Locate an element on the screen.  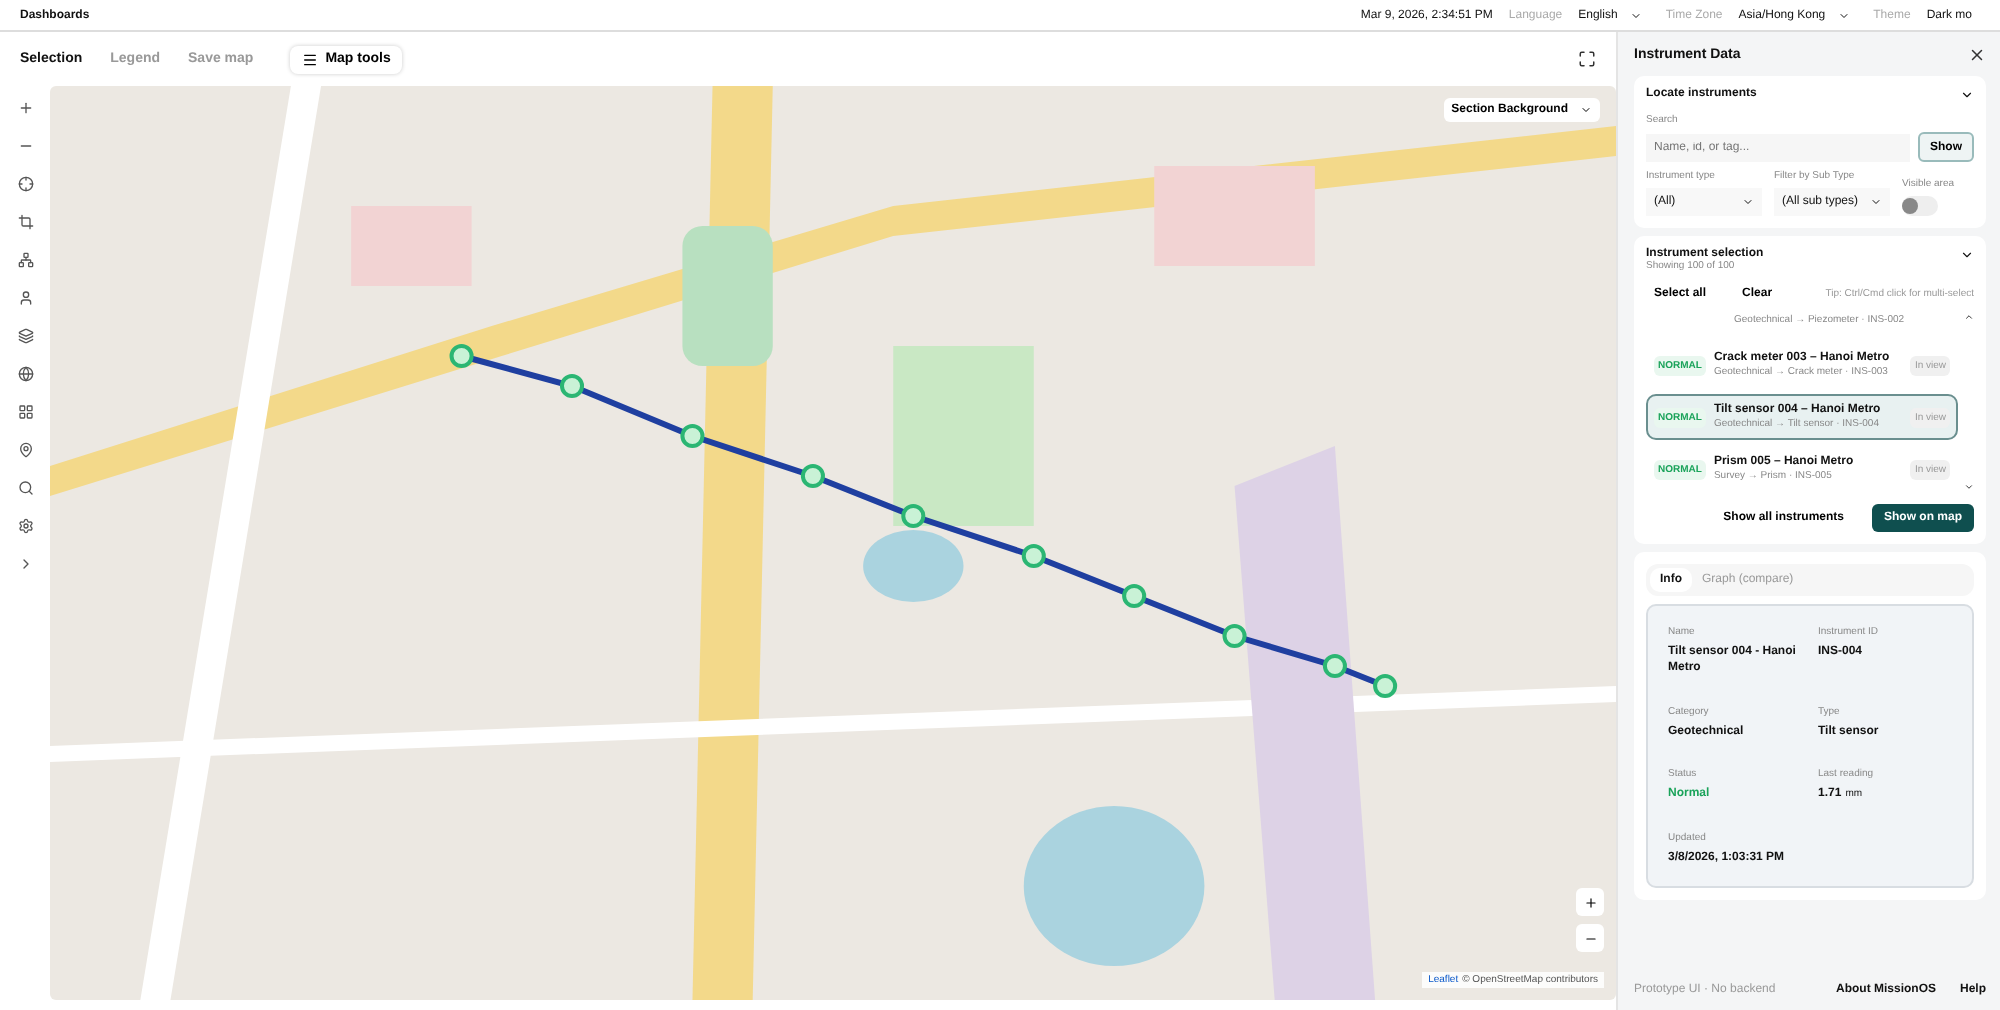
menu-icon is located at coordinates (309, 59).